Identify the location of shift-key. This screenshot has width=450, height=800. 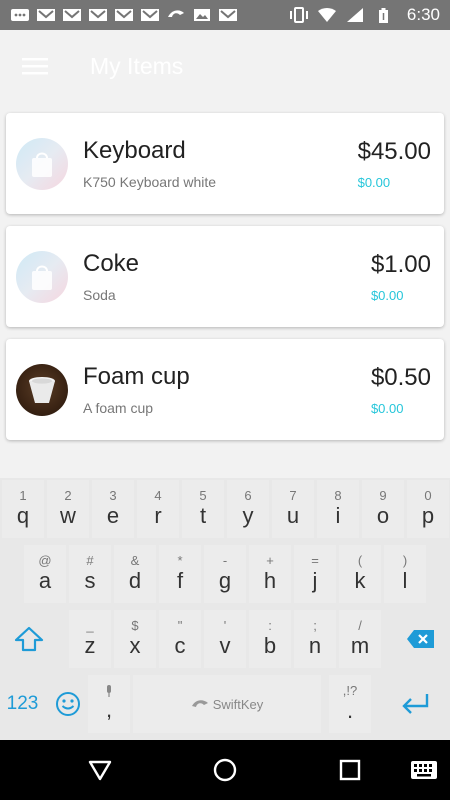
(29, 639).